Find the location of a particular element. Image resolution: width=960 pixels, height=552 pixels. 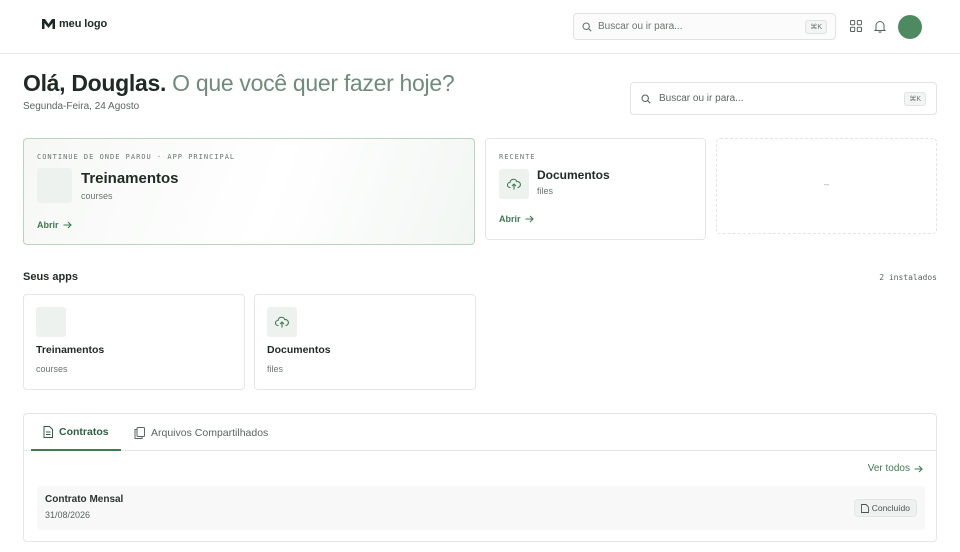

recent-app-title: Documentos is located at coordinates (573, 175).